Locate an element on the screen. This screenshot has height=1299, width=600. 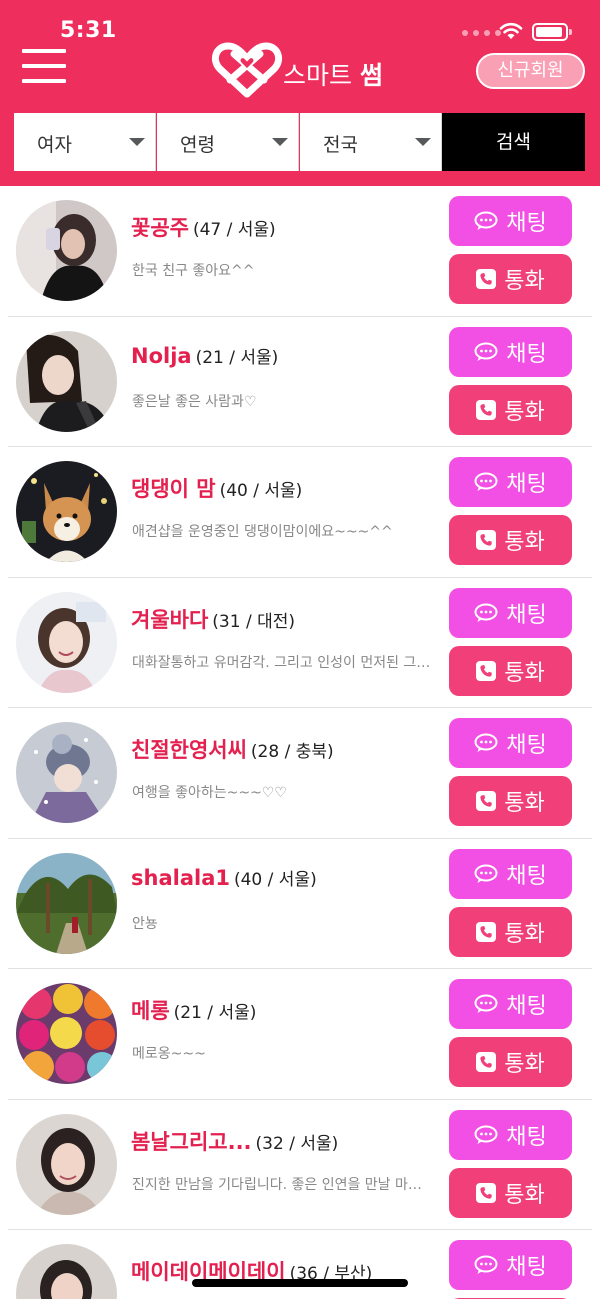
user-list-item: 메이데이메이데이(36 / 부산)채팅통화 is located at coordinates (300, 1264).